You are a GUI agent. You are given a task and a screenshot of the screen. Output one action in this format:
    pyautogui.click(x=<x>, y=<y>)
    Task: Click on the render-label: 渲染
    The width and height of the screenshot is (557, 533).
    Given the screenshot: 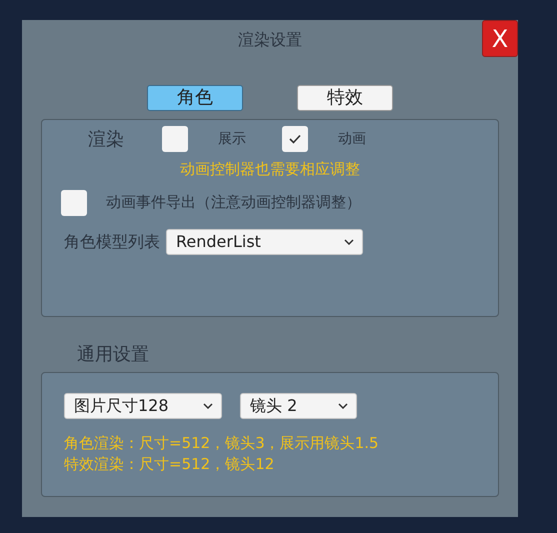 What is the action you would take?
    pyautogui.click(x=106, y=140)
    